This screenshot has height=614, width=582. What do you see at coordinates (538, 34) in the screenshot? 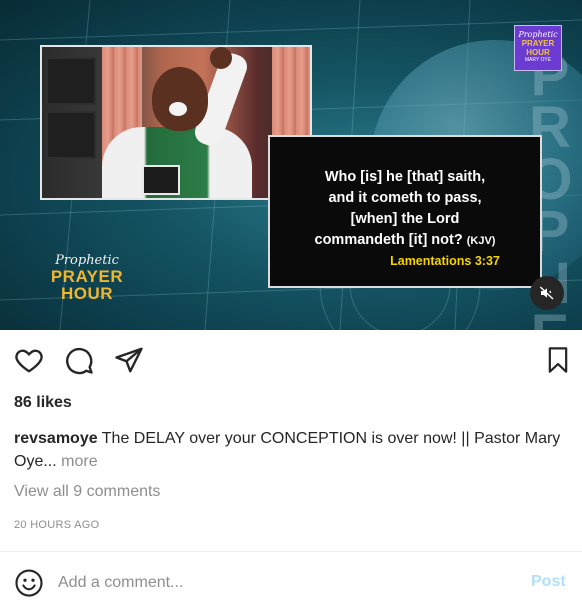
I see `badge-script-text: Prophetic` at bounding box center [538, 34].